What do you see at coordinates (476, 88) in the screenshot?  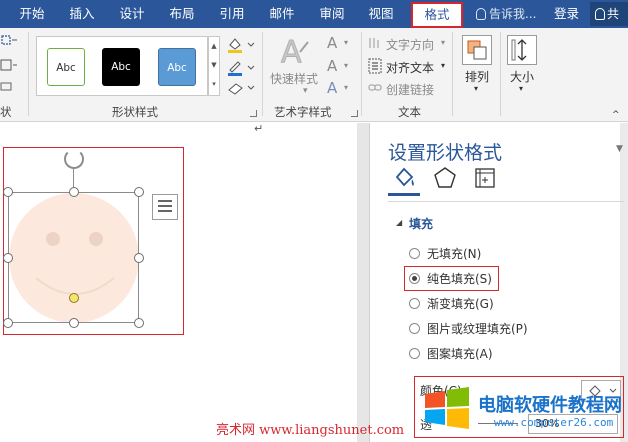 I see `arrange-dropdown-icon: ▾` at bounding box center [476, 88].